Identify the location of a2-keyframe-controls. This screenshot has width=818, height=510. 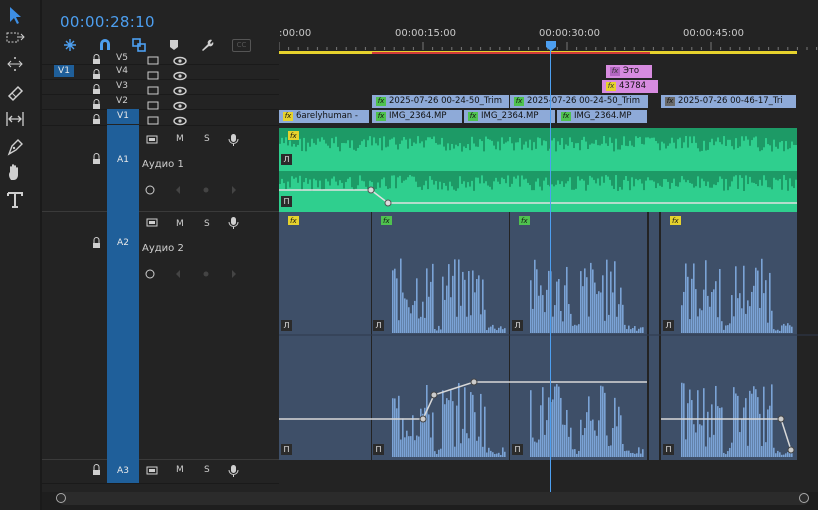
(190, 274).